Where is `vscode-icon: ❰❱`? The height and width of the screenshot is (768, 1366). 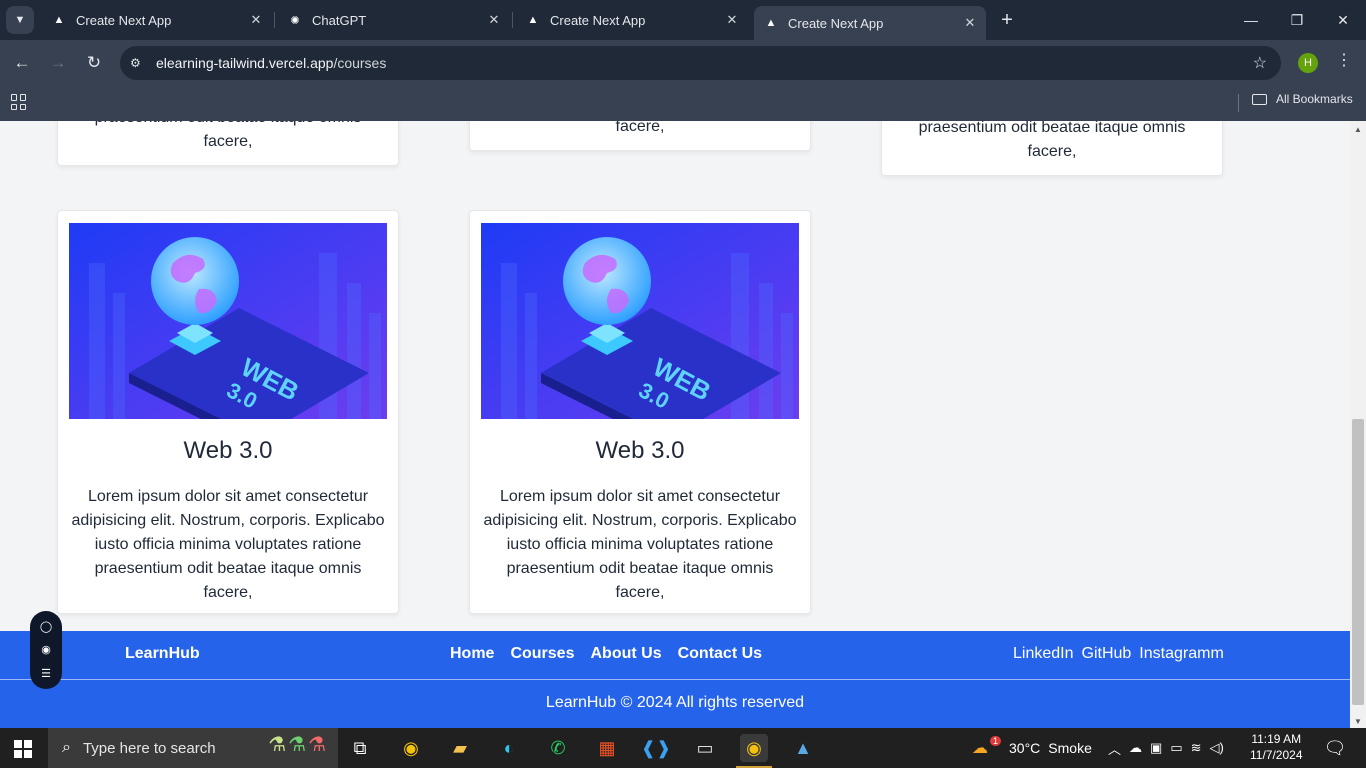 vscode-icon: ❰❱ is located at coordinates (656, 748).